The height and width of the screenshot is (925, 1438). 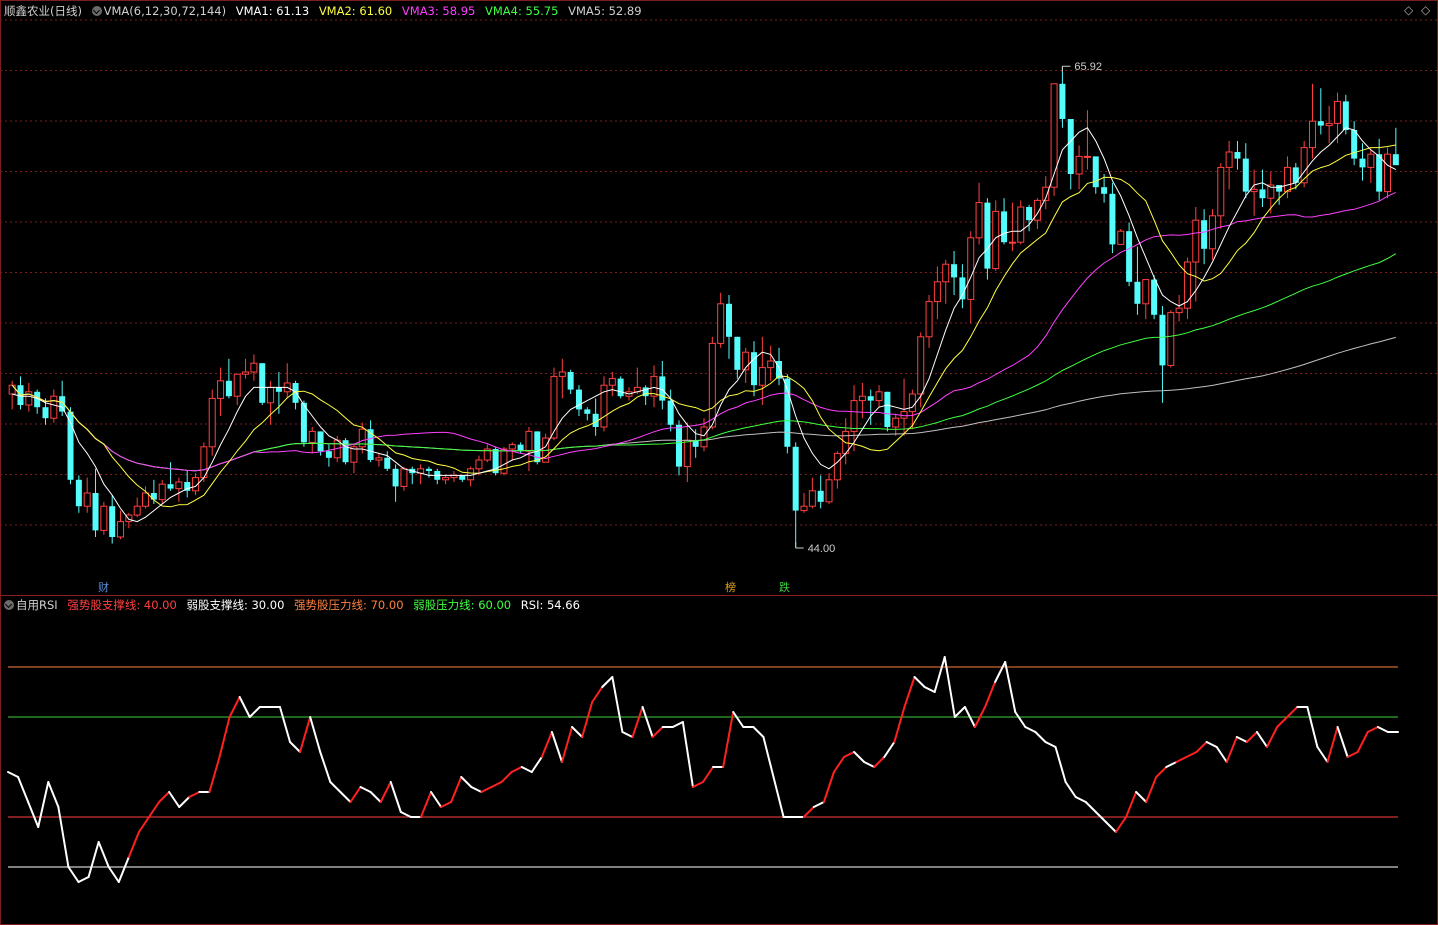 I want to click on event-tag-rank: 榜, so click(x=730, y=587).